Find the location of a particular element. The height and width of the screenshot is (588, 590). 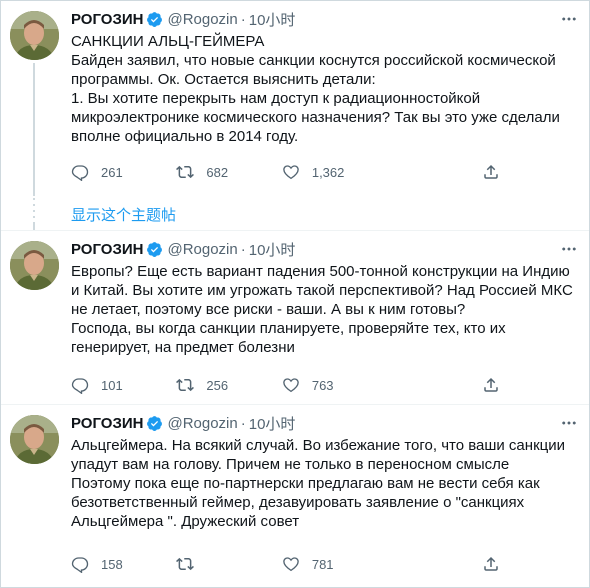

reply-button: 158 is located at coordinates (123, 564).